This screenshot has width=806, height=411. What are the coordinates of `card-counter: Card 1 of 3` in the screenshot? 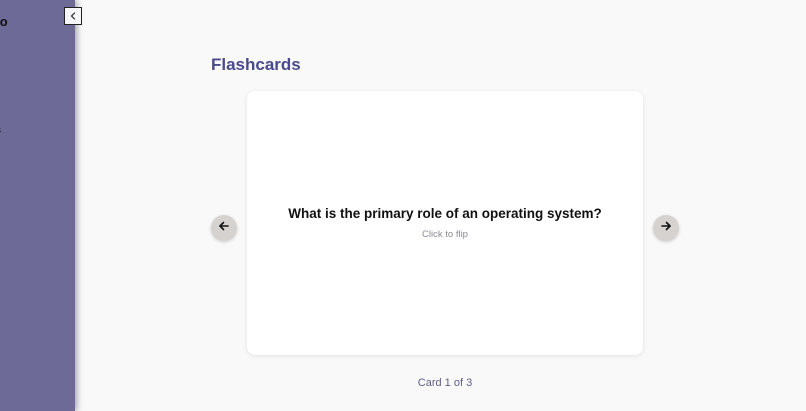 It's located at (445, 383).